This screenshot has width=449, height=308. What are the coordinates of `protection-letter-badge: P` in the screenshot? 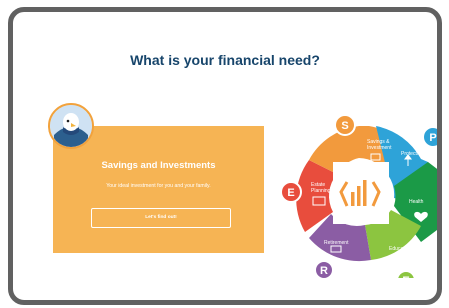 It's located at (429, 137).